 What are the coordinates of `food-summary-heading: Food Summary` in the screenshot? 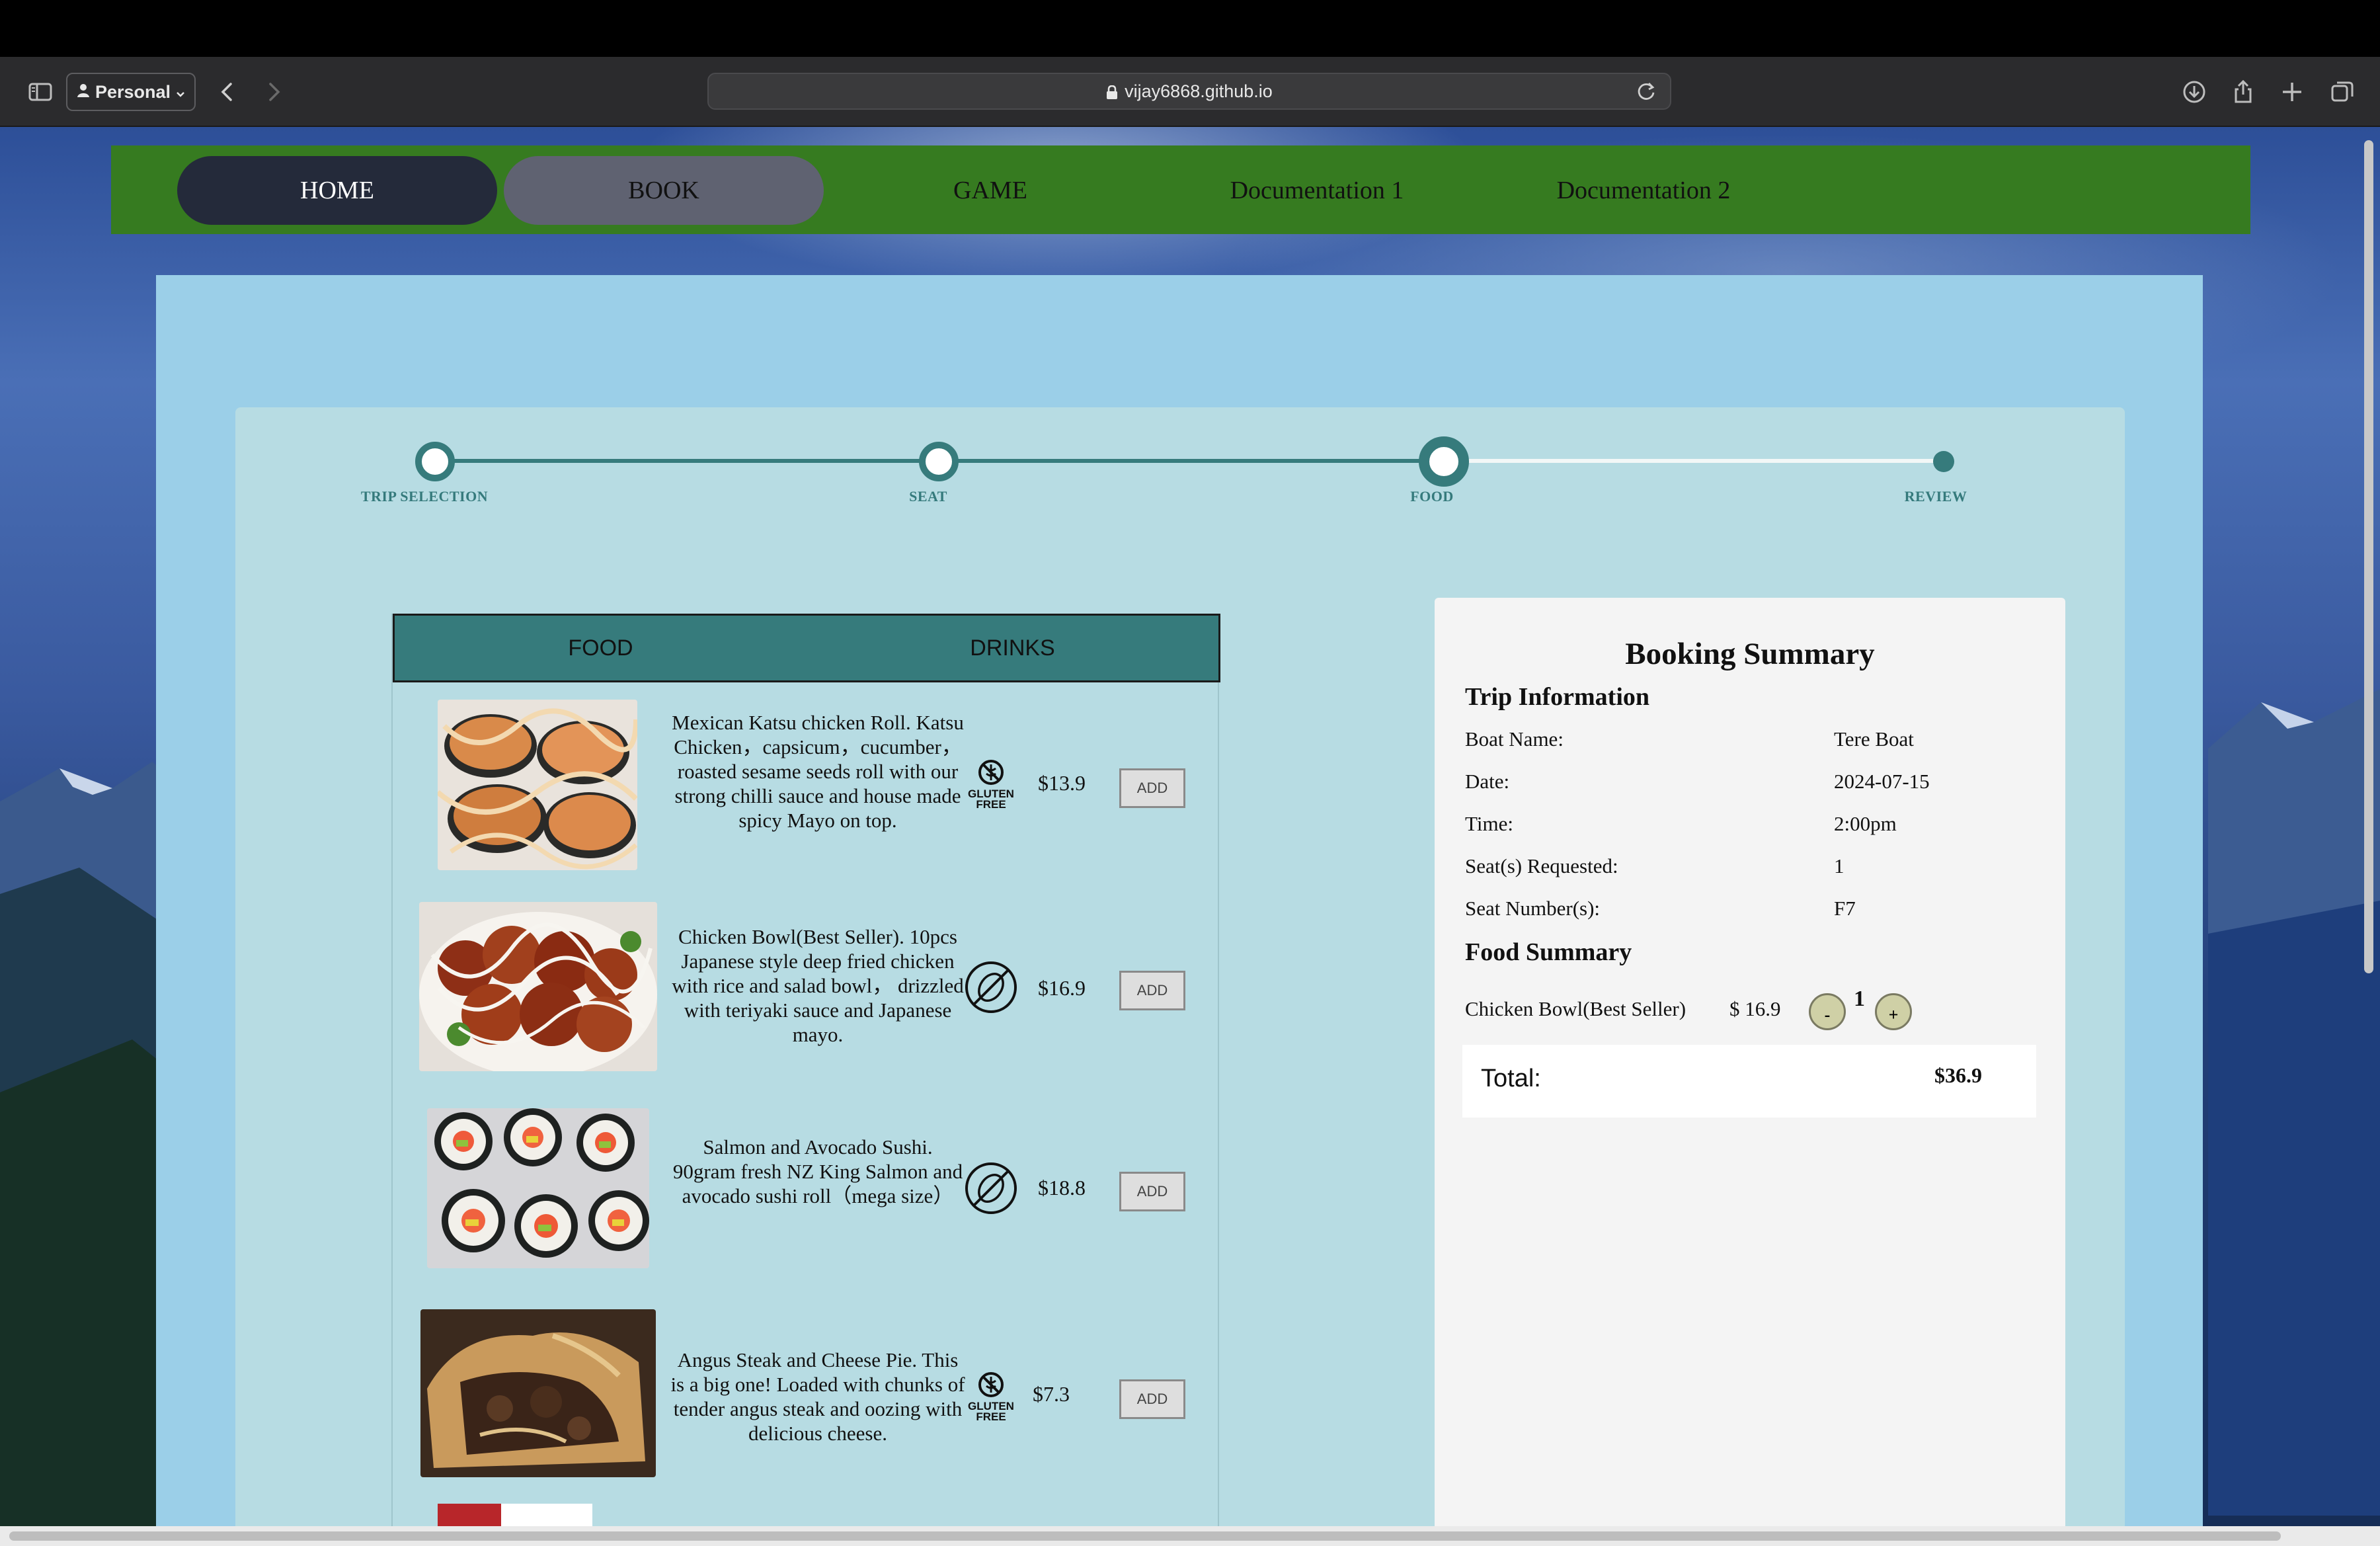 It's located at (1548, 952).